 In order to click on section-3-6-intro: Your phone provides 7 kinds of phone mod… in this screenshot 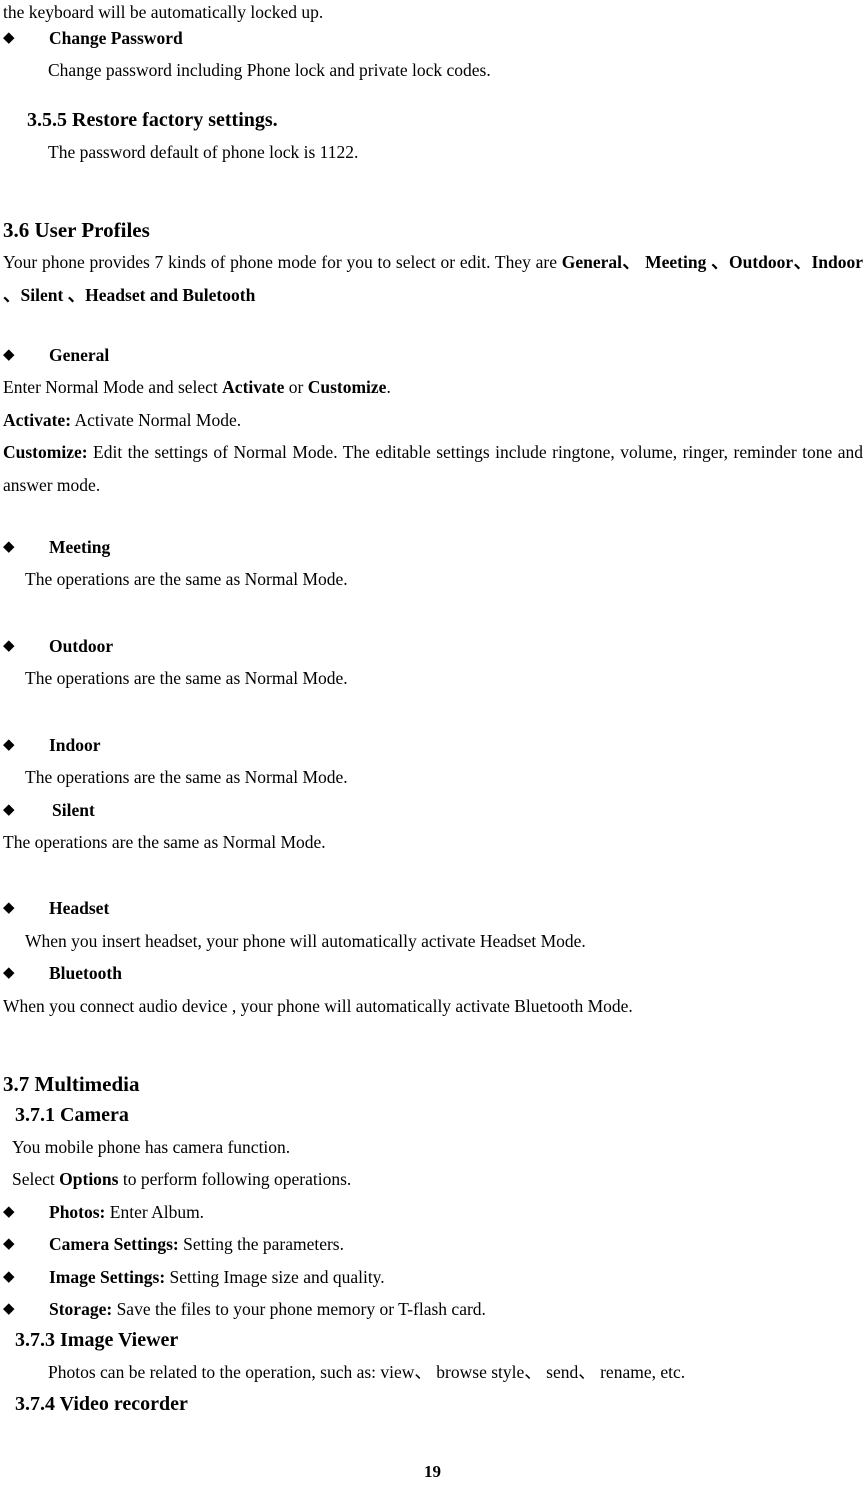, I will do `click(433, 278)`.